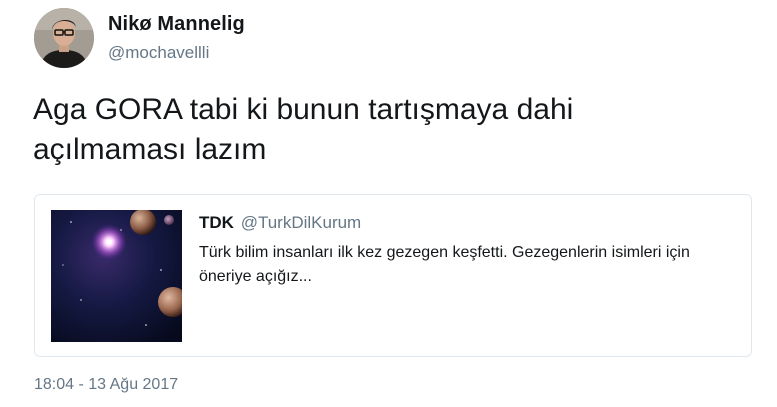 The width and height of the screenshot is (777, 407). What do you see at coordinates (216, 222) in the screenshot?
I see `quoted-author-name: TDK` at bounding box center [216, 222].